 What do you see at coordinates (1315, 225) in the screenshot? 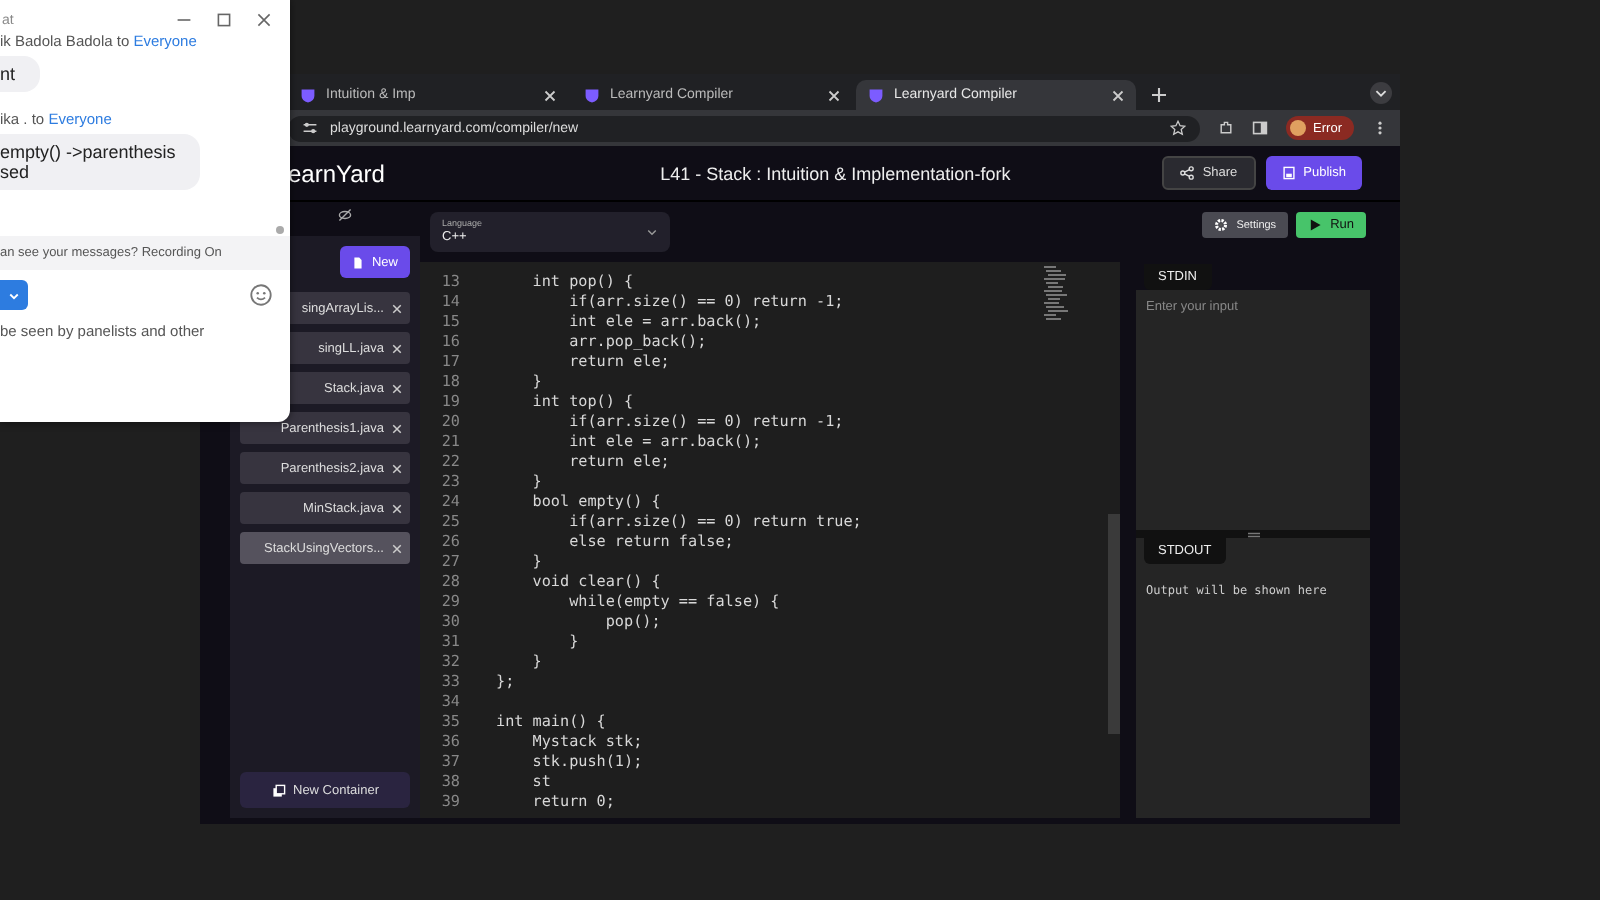
I see `play-icon` at bounding box center [1315, 225].